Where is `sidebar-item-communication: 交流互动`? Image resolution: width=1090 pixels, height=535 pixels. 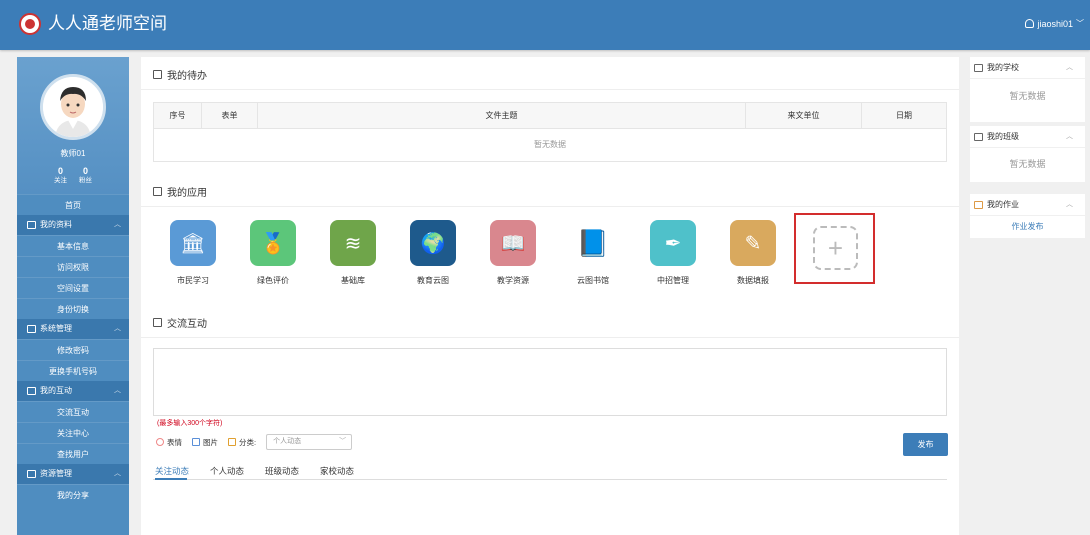 sidebar-item-communication: 交流互动 is located at coordinates (73, 411).